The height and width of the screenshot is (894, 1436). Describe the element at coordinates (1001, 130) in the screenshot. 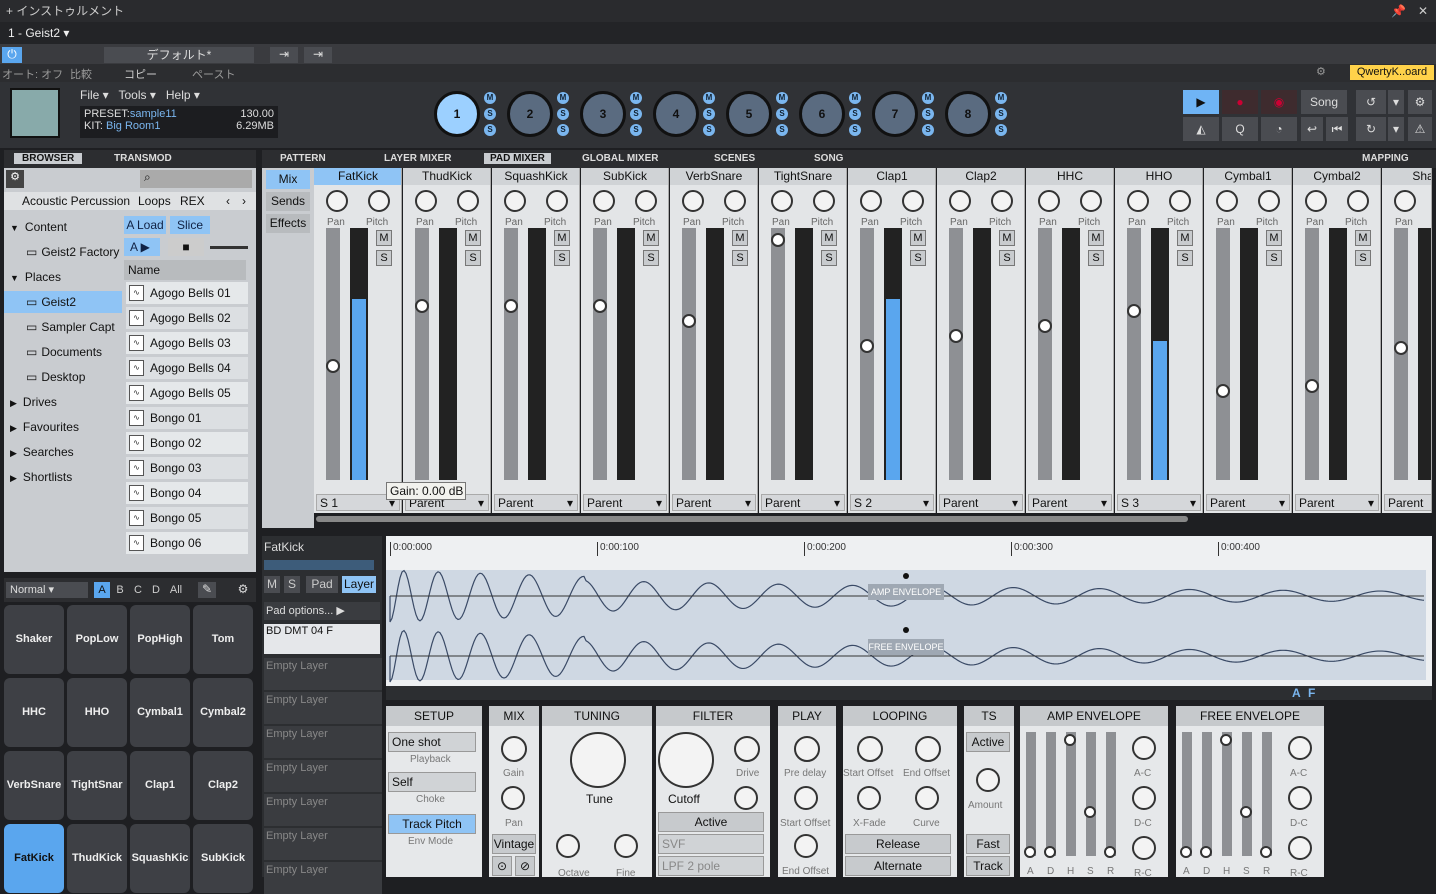

I see `pad-8-select-button: S` at that location.